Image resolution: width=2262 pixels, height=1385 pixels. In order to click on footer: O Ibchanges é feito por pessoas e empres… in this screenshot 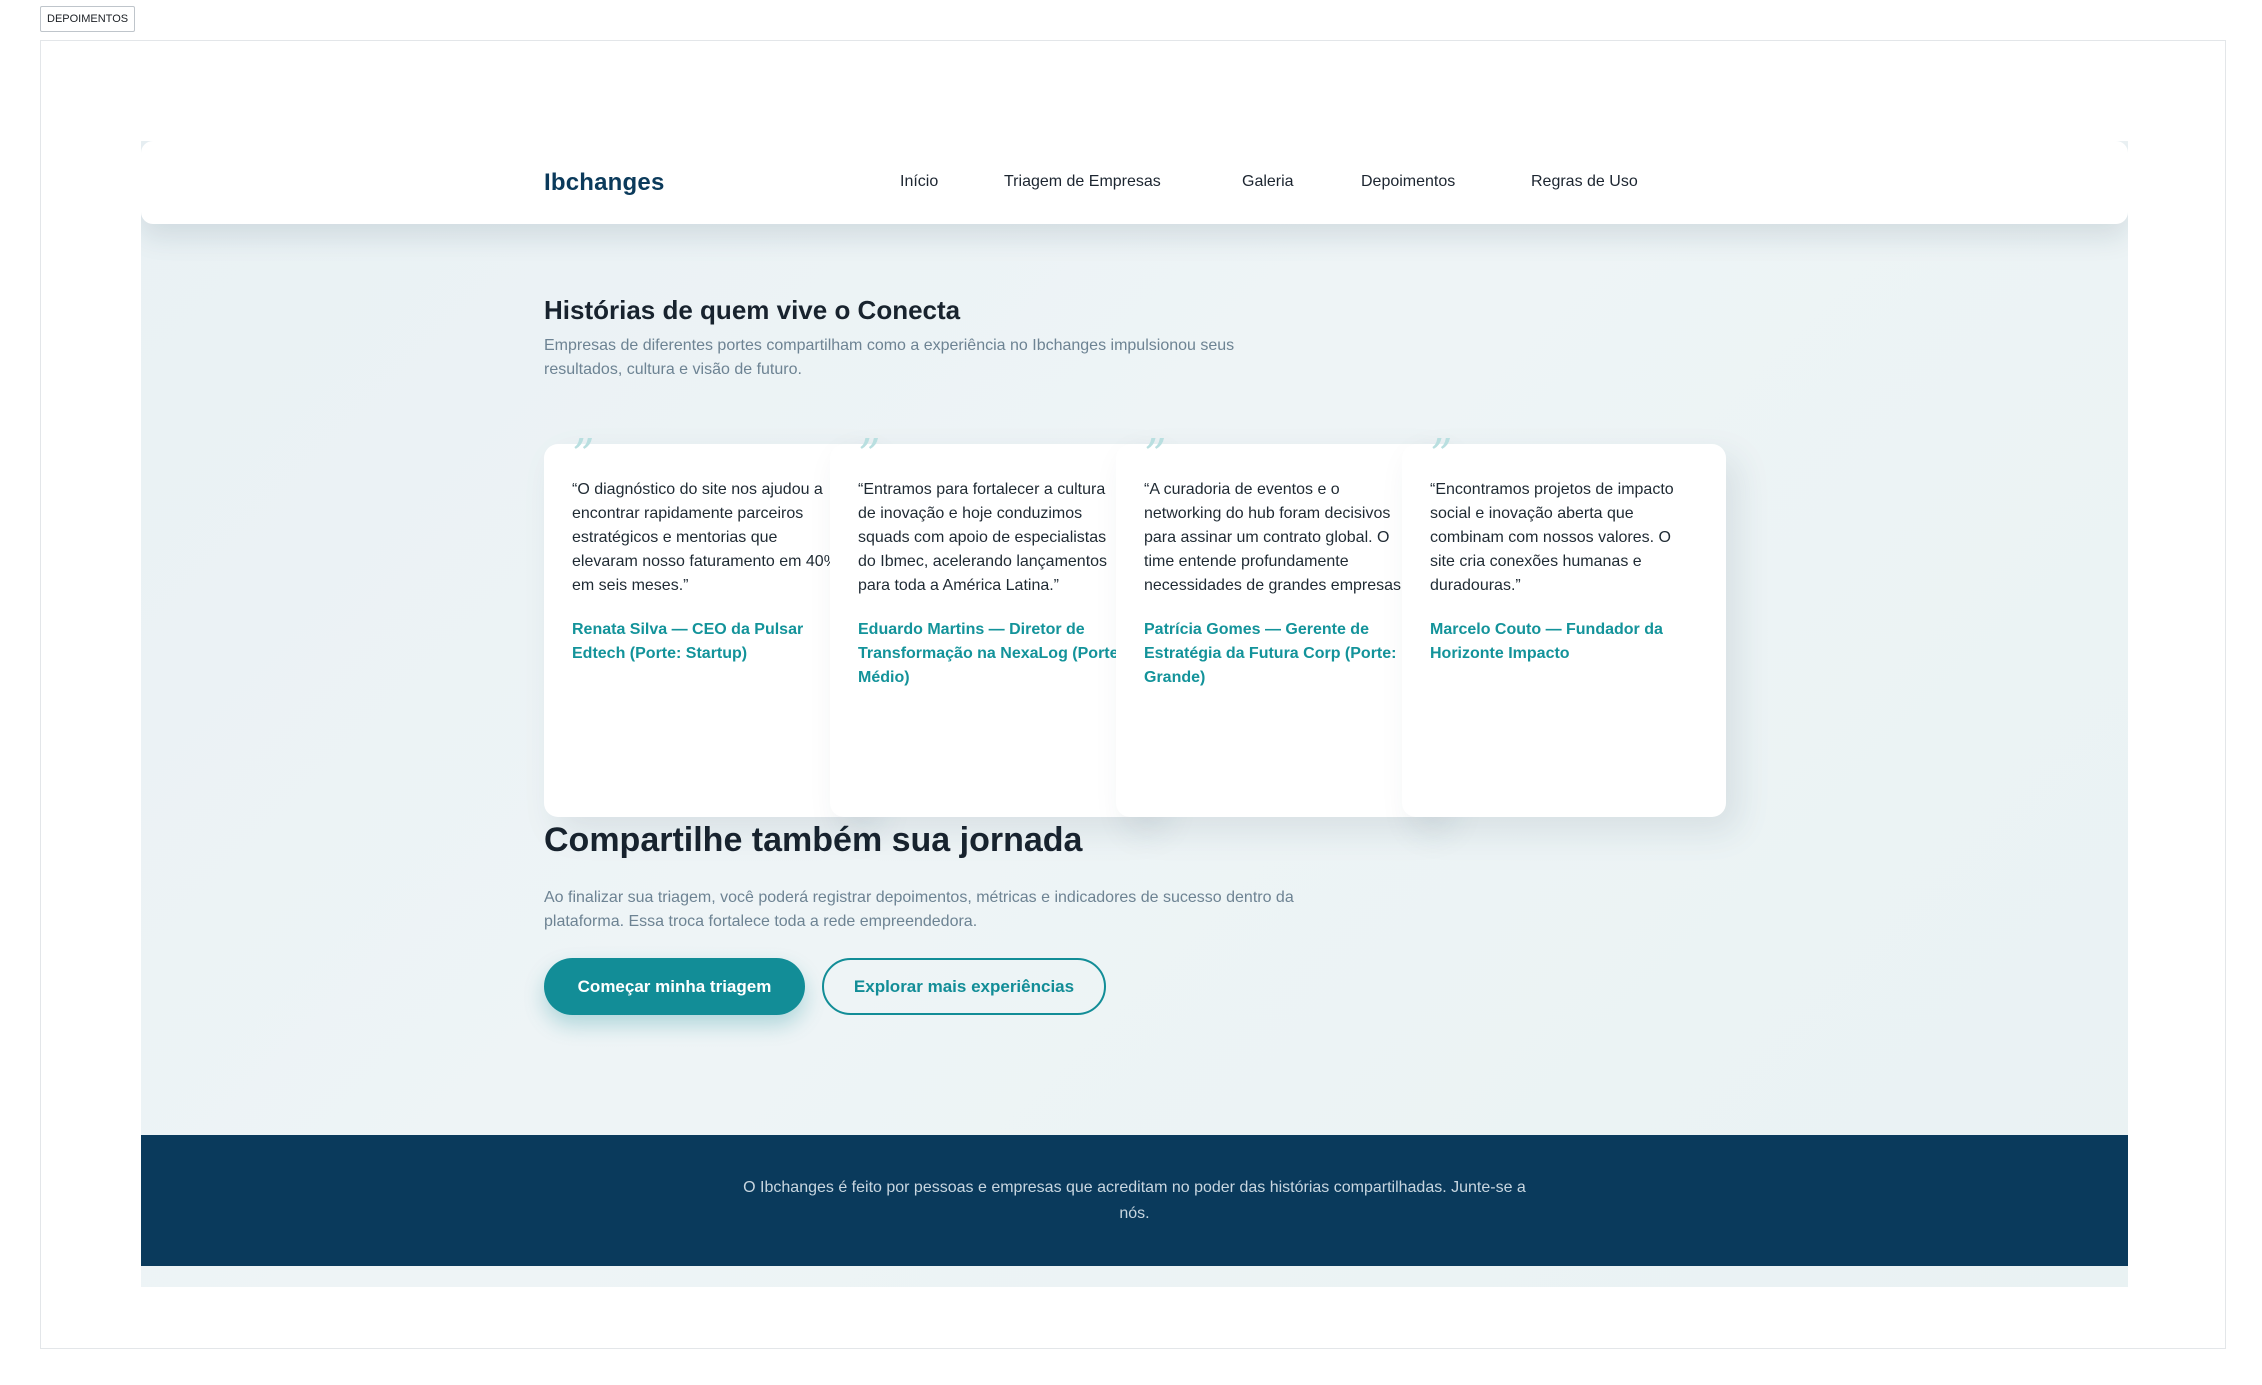, I will do `click(1134, 1200)`.